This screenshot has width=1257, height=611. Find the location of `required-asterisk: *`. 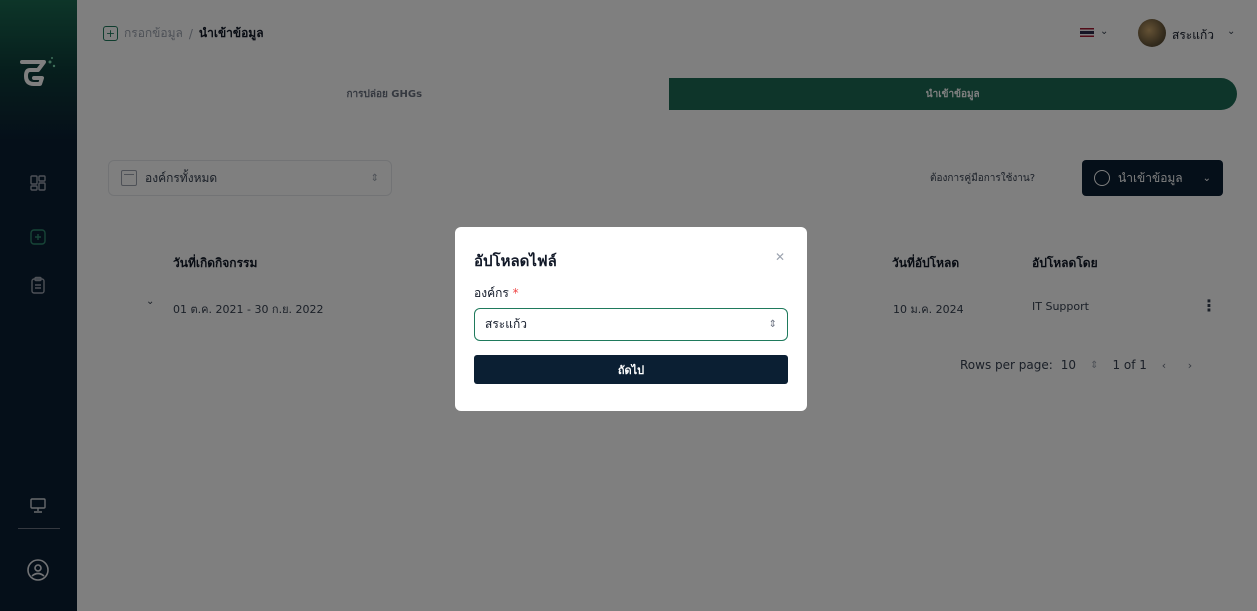

required-asterisk: * is located at coordinates (515, 293).